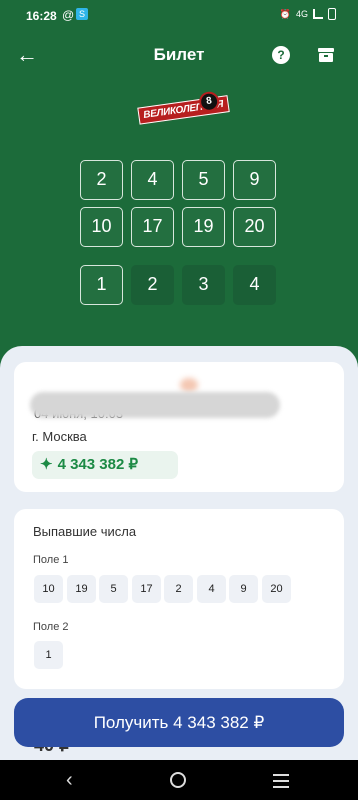 The image size is (358, 800). Describe the element at coordinates (179, 722) in the screenshot. I see `claim-prize-button: Получить 4 343 382 ₽` at that location.